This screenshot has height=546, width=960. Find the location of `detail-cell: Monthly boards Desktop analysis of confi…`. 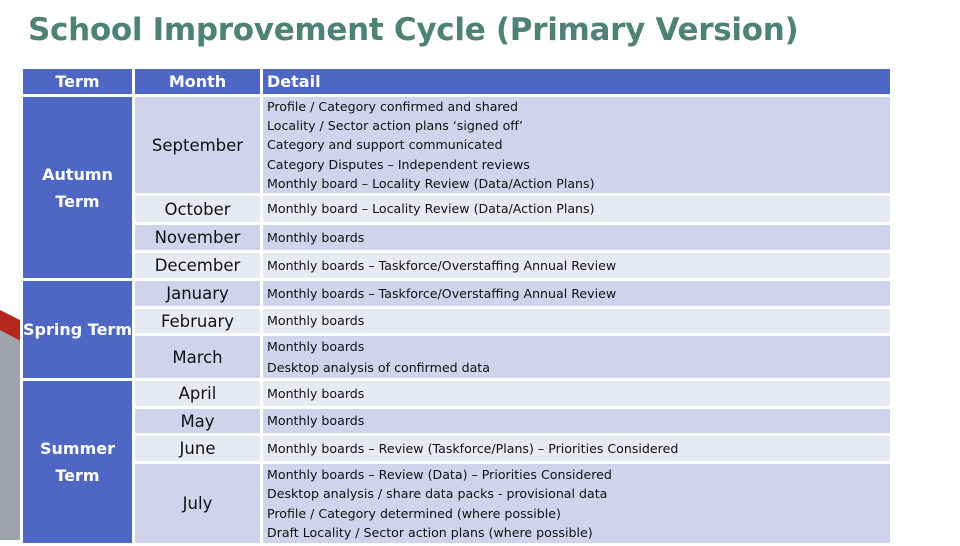

detail-cell: Monthly boards Desktop analysis of confi… is located at coordinates (576, 357).